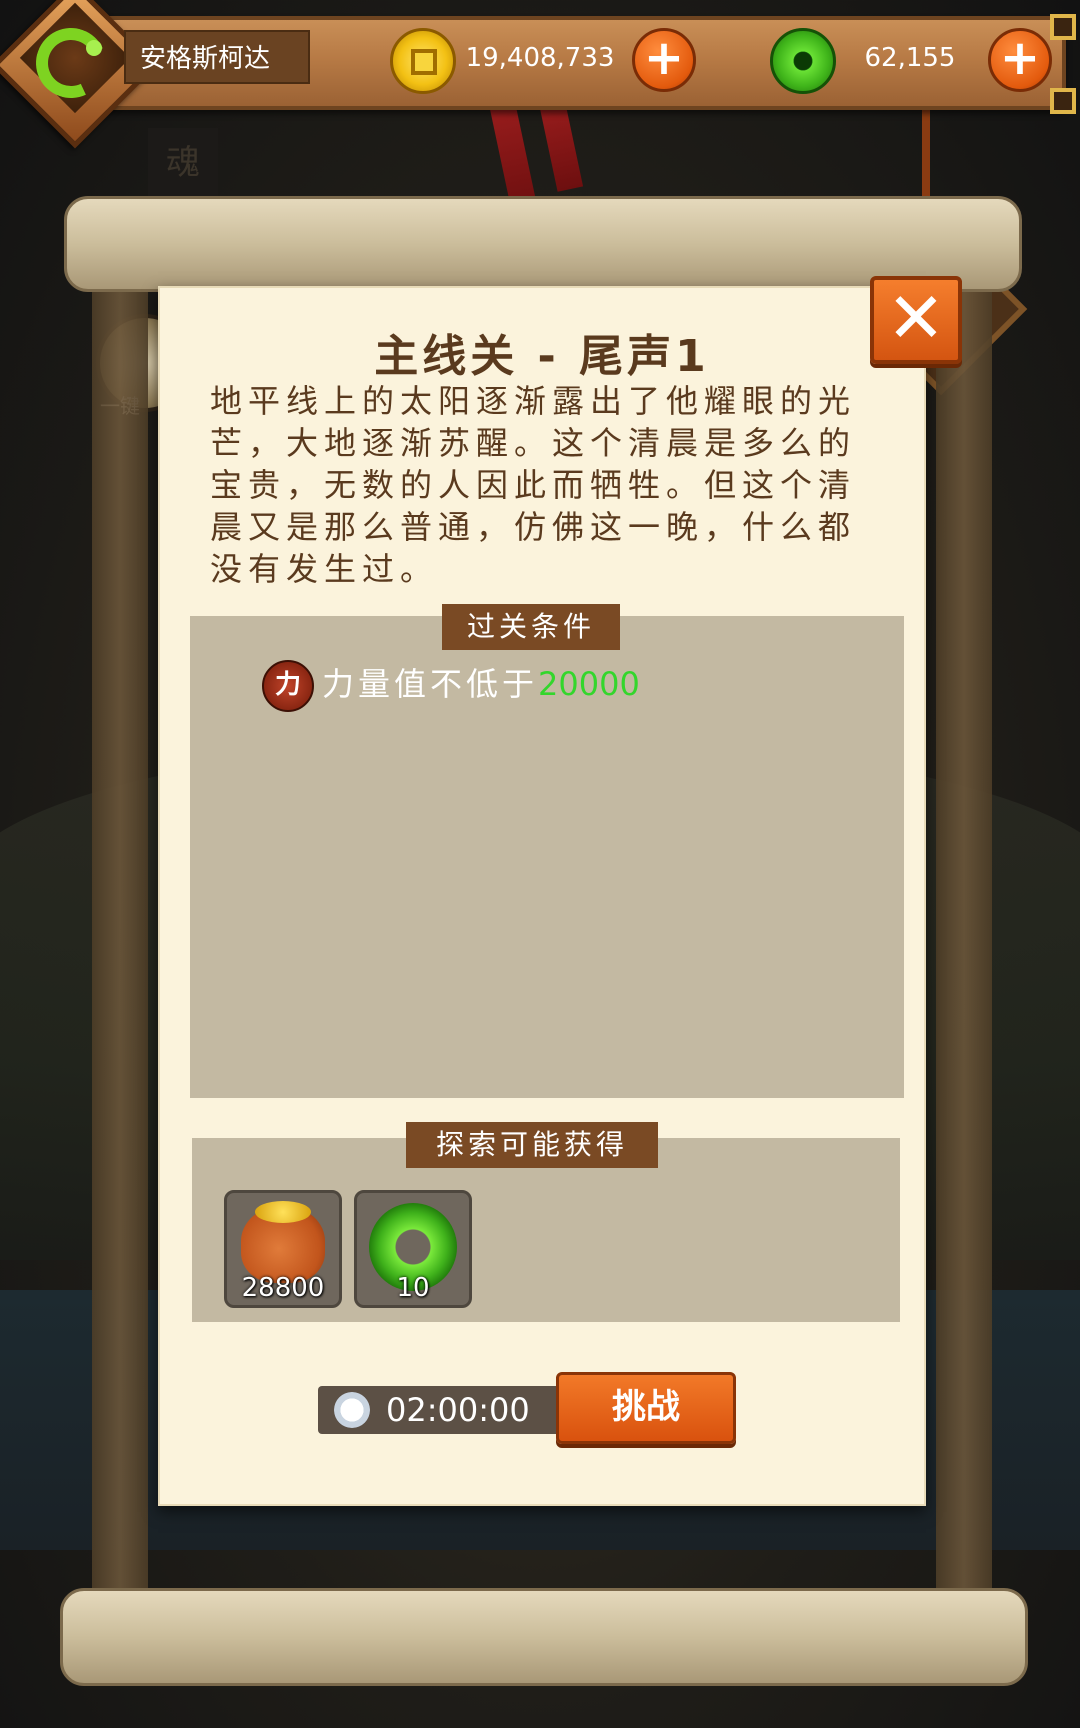 The height and width of the screenshot is (1728, 1080). I want to click on challenge-timer: 02:00:00, so click(443, 1410).